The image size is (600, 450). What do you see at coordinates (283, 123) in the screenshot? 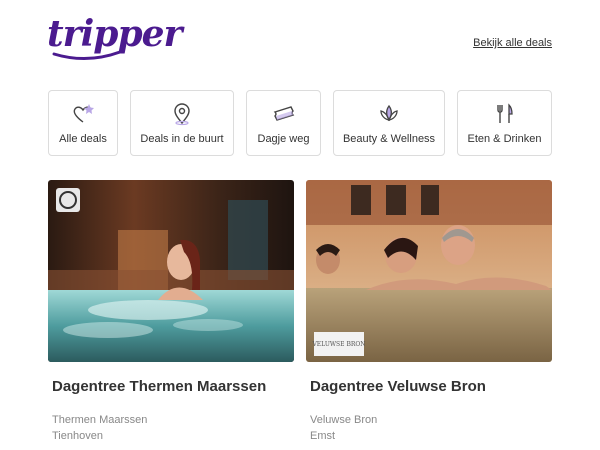
I see `category-day-out: Dagje weg` at bounding box center [283, 123].